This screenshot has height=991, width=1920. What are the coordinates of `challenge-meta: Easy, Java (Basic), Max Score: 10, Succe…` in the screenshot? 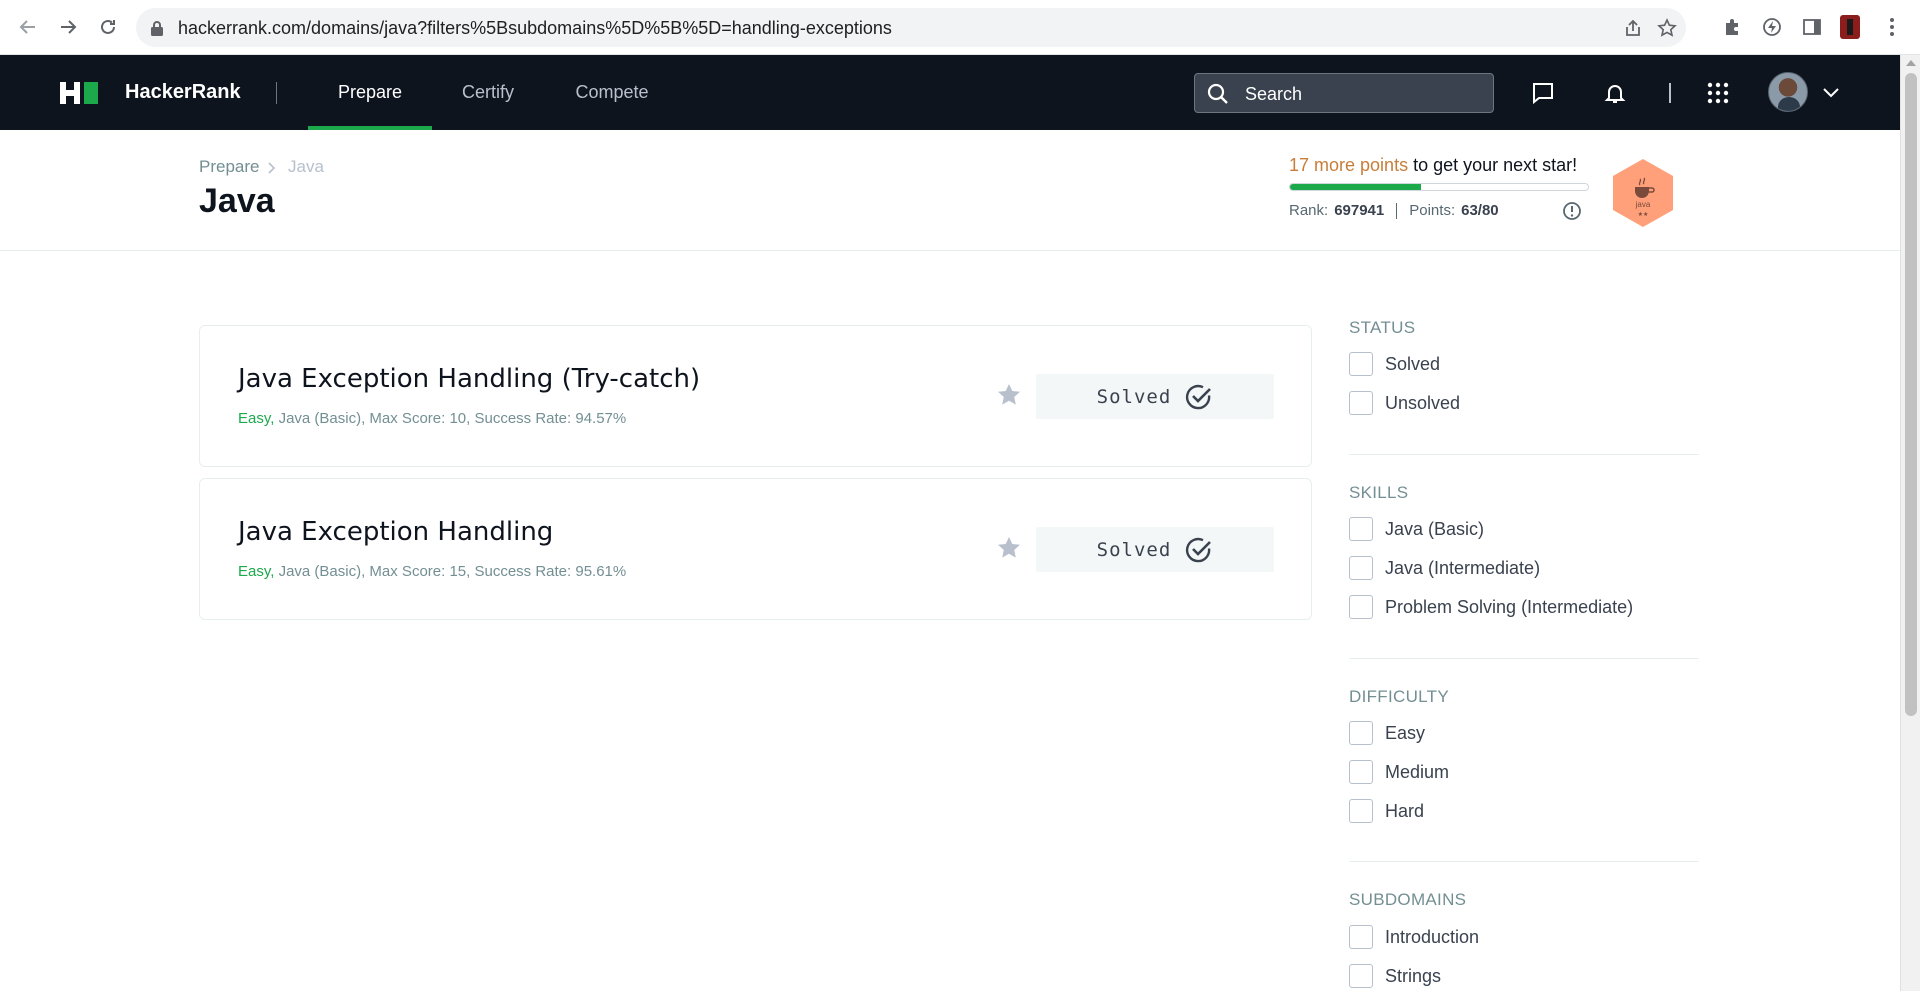 It's located at (432, 418).